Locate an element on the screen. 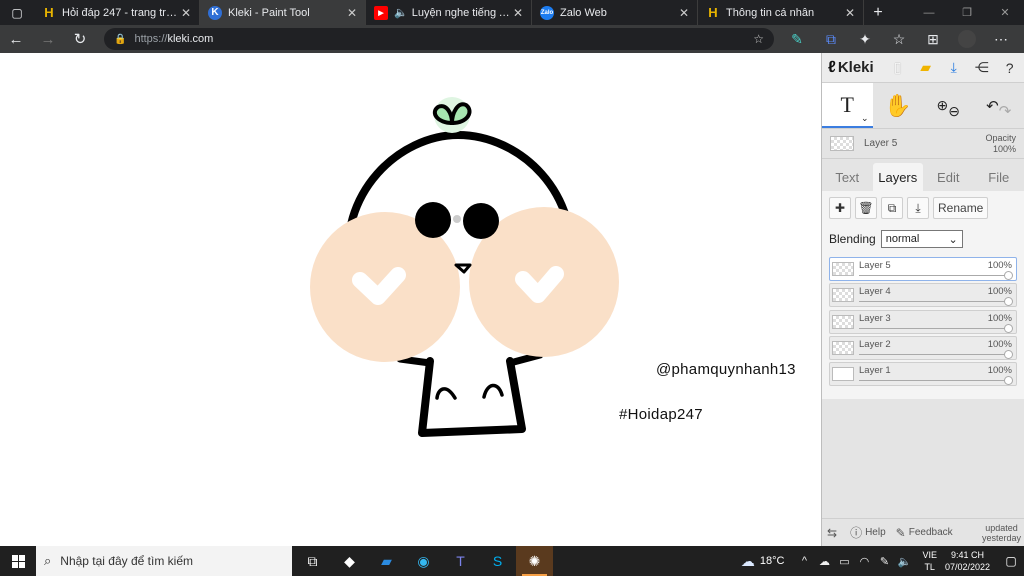 The height and width of the screenshot is (576, 1024). layer-row: Layer 5 100% is located at coordinates (923, 269).